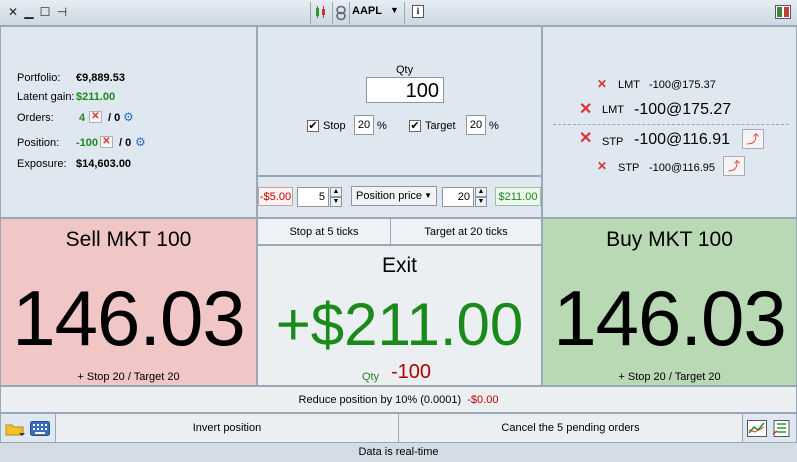  I want to click on stop-checkbox: ✔, so click(313, 126).